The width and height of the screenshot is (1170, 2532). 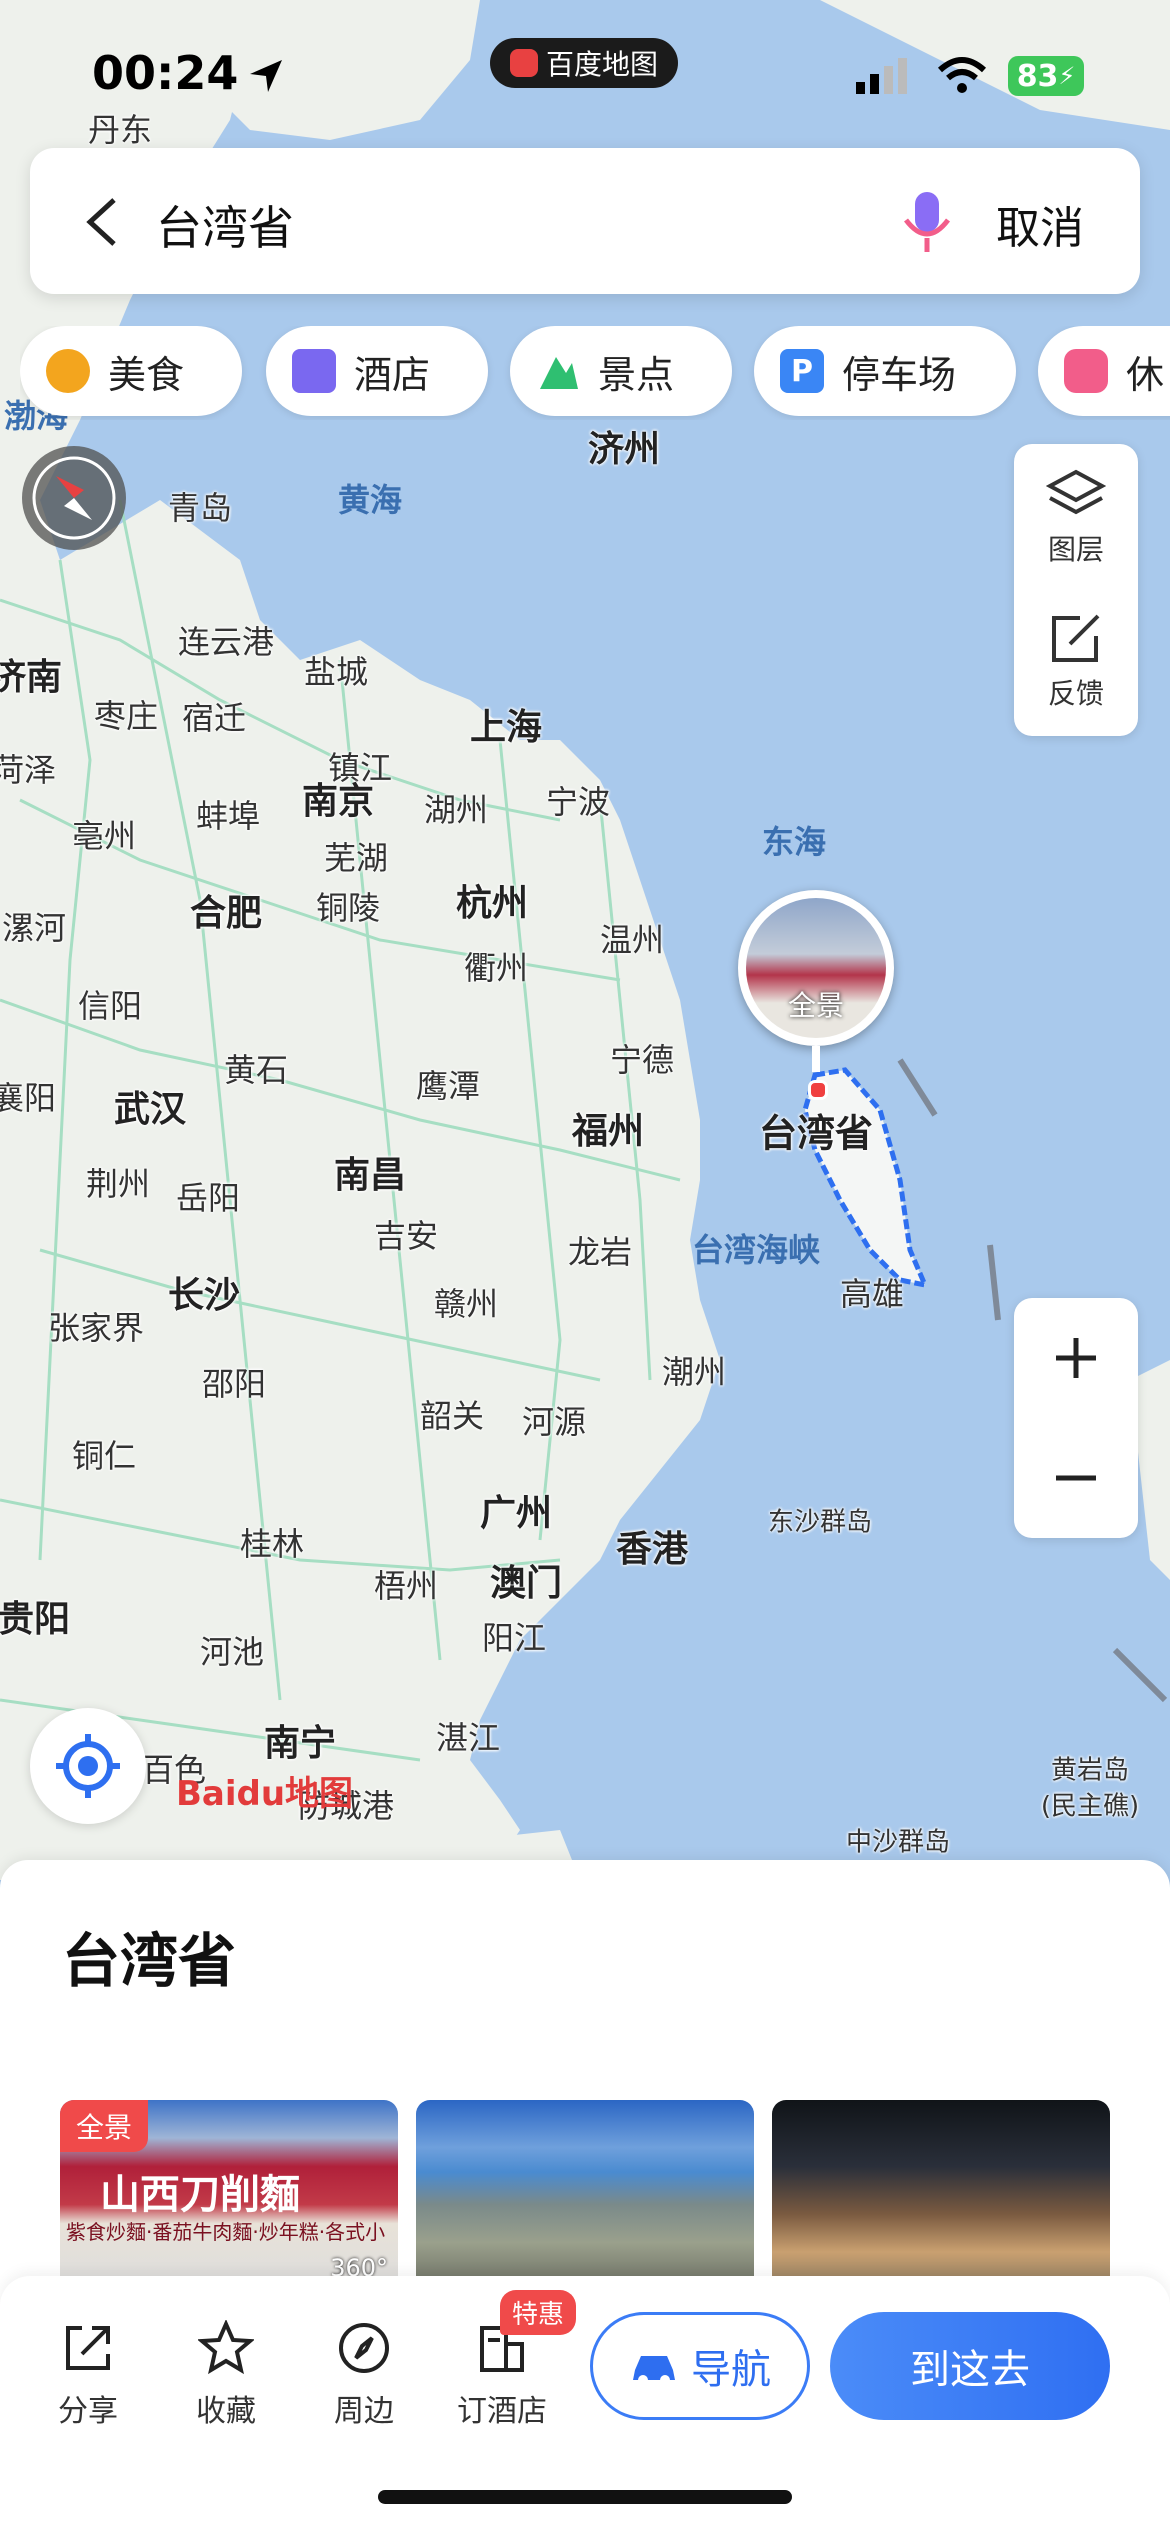 What do you see at coordinates (35, 1616) in the screenshot?
I see `map-label: 贵阳` at bounding box center [35, 1616].